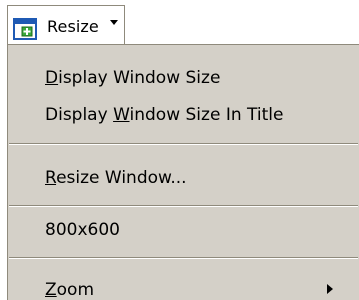 Image resolution: width=359 pixels, height=300 pixels. Describe the element at coordinates (82, 230) in the screenshot. I see `menu-item-label: 800x600` at that location.